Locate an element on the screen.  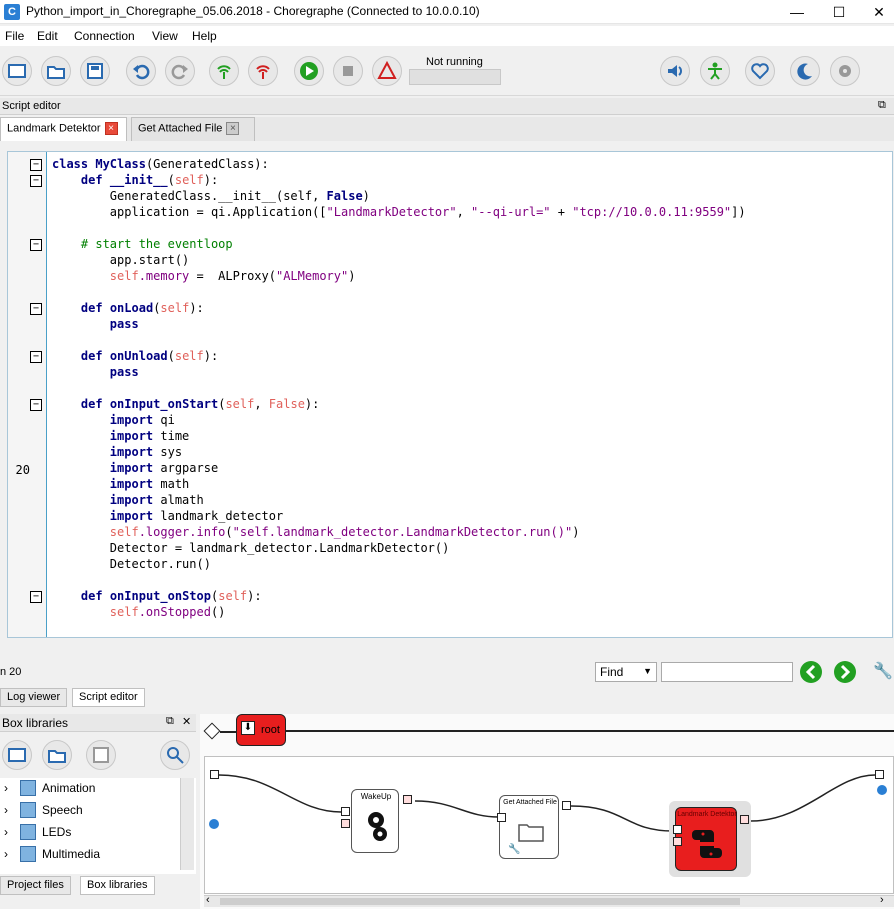
code-line: pass is located at coordinates (124, 324).